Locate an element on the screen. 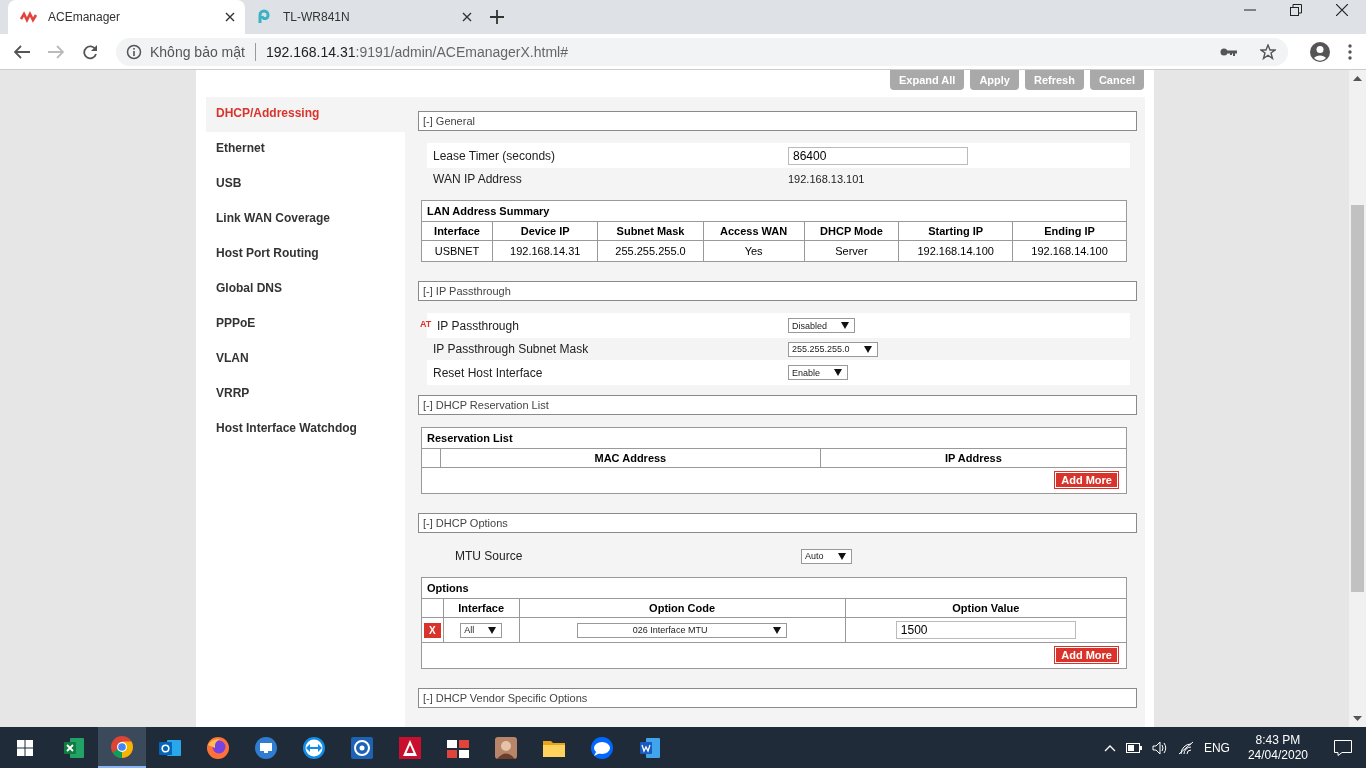 The height and width of the screenshot is (768, 1366). dropdown: All is located at coordinates (481, 630).